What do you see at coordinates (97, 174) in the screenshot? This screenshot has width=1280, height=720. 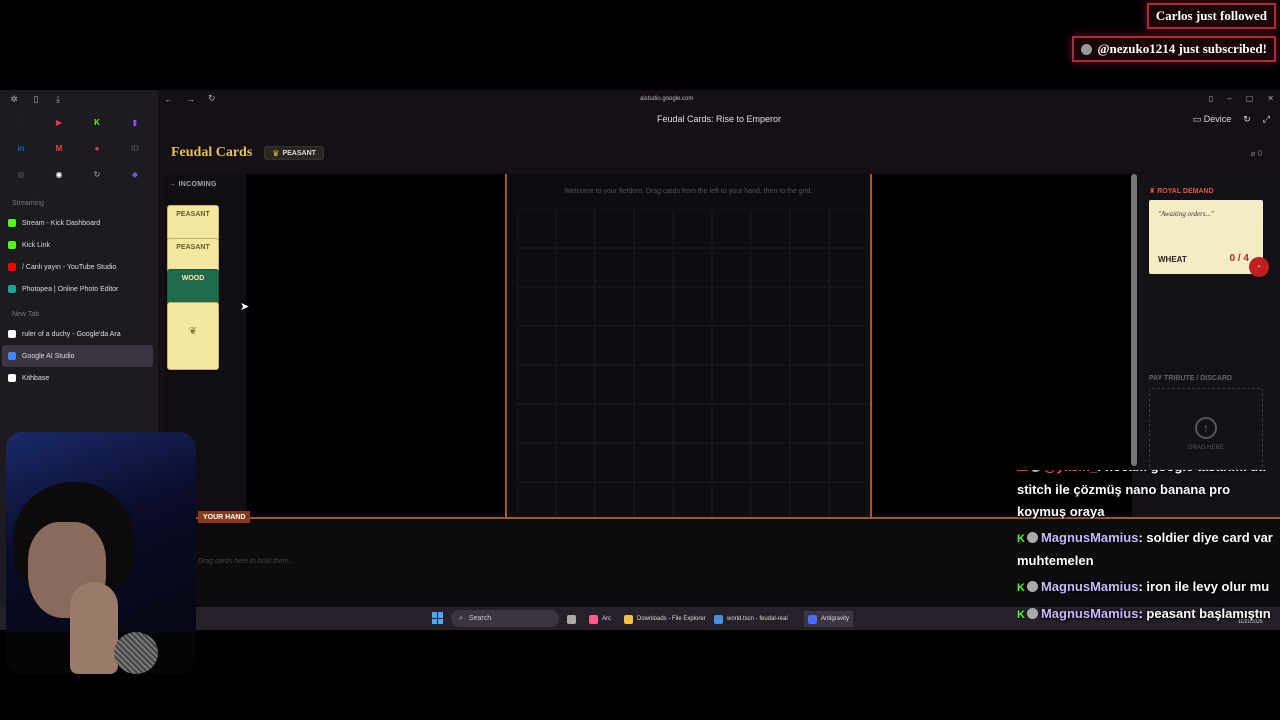 I see `pinned-tab: ↻` at bounding box center [97, 174].